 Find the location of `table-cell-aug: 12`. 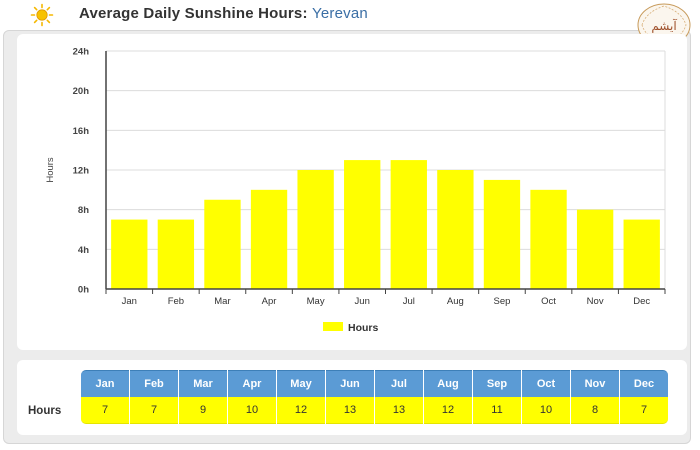

table-cell-aug: 12 is located at coordinates (448, 410).